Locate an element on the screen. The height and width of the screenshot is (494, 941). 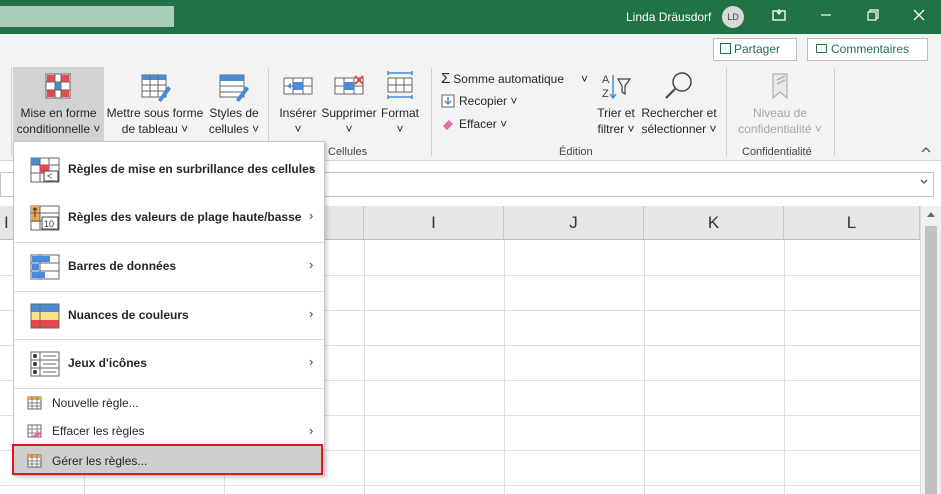
sensitivity-button: Niveau de confidentialité ˅ is located at coordinates (780, 104).